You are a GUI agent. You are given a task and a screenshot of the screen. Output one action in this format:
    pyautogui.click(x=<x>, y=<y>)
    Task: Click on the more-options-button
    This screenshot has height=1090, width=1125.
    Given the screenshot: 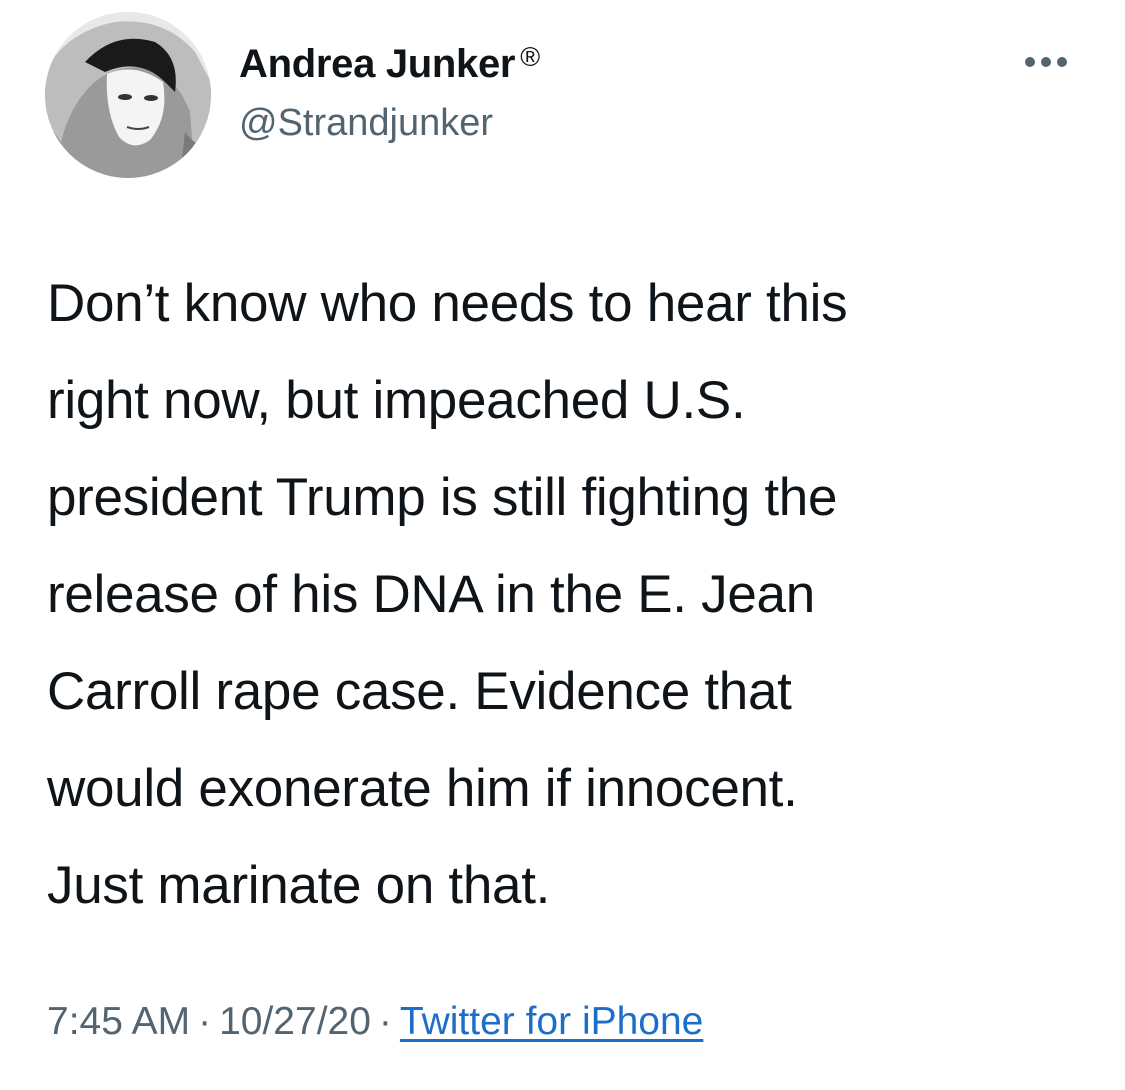 What is the action you would take?
    pyautogui.click(x=1046, y=62)
    